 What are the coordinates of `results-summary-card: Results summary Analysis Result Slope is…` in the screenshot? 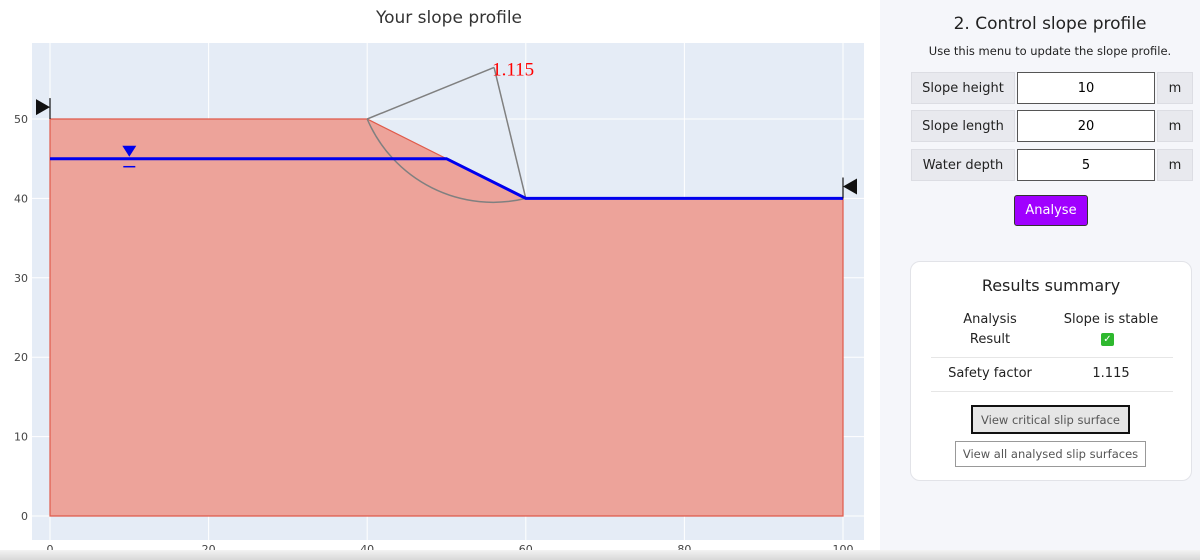 It's located at (1051, 371).